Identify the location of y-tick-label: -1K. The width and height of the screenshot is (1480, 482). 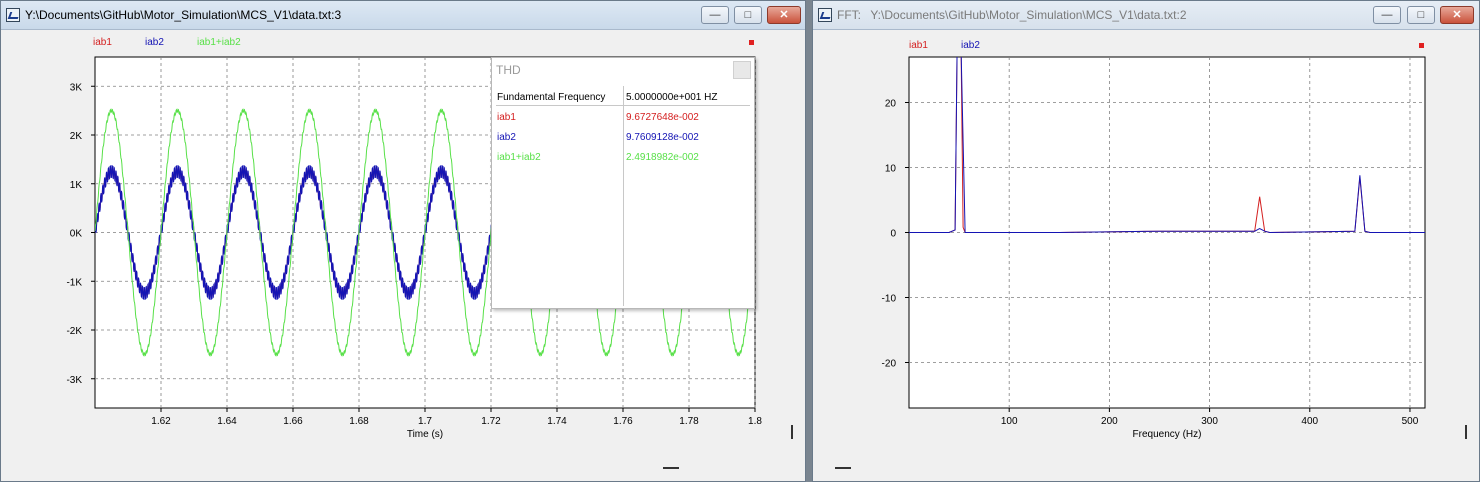
(74, 282).